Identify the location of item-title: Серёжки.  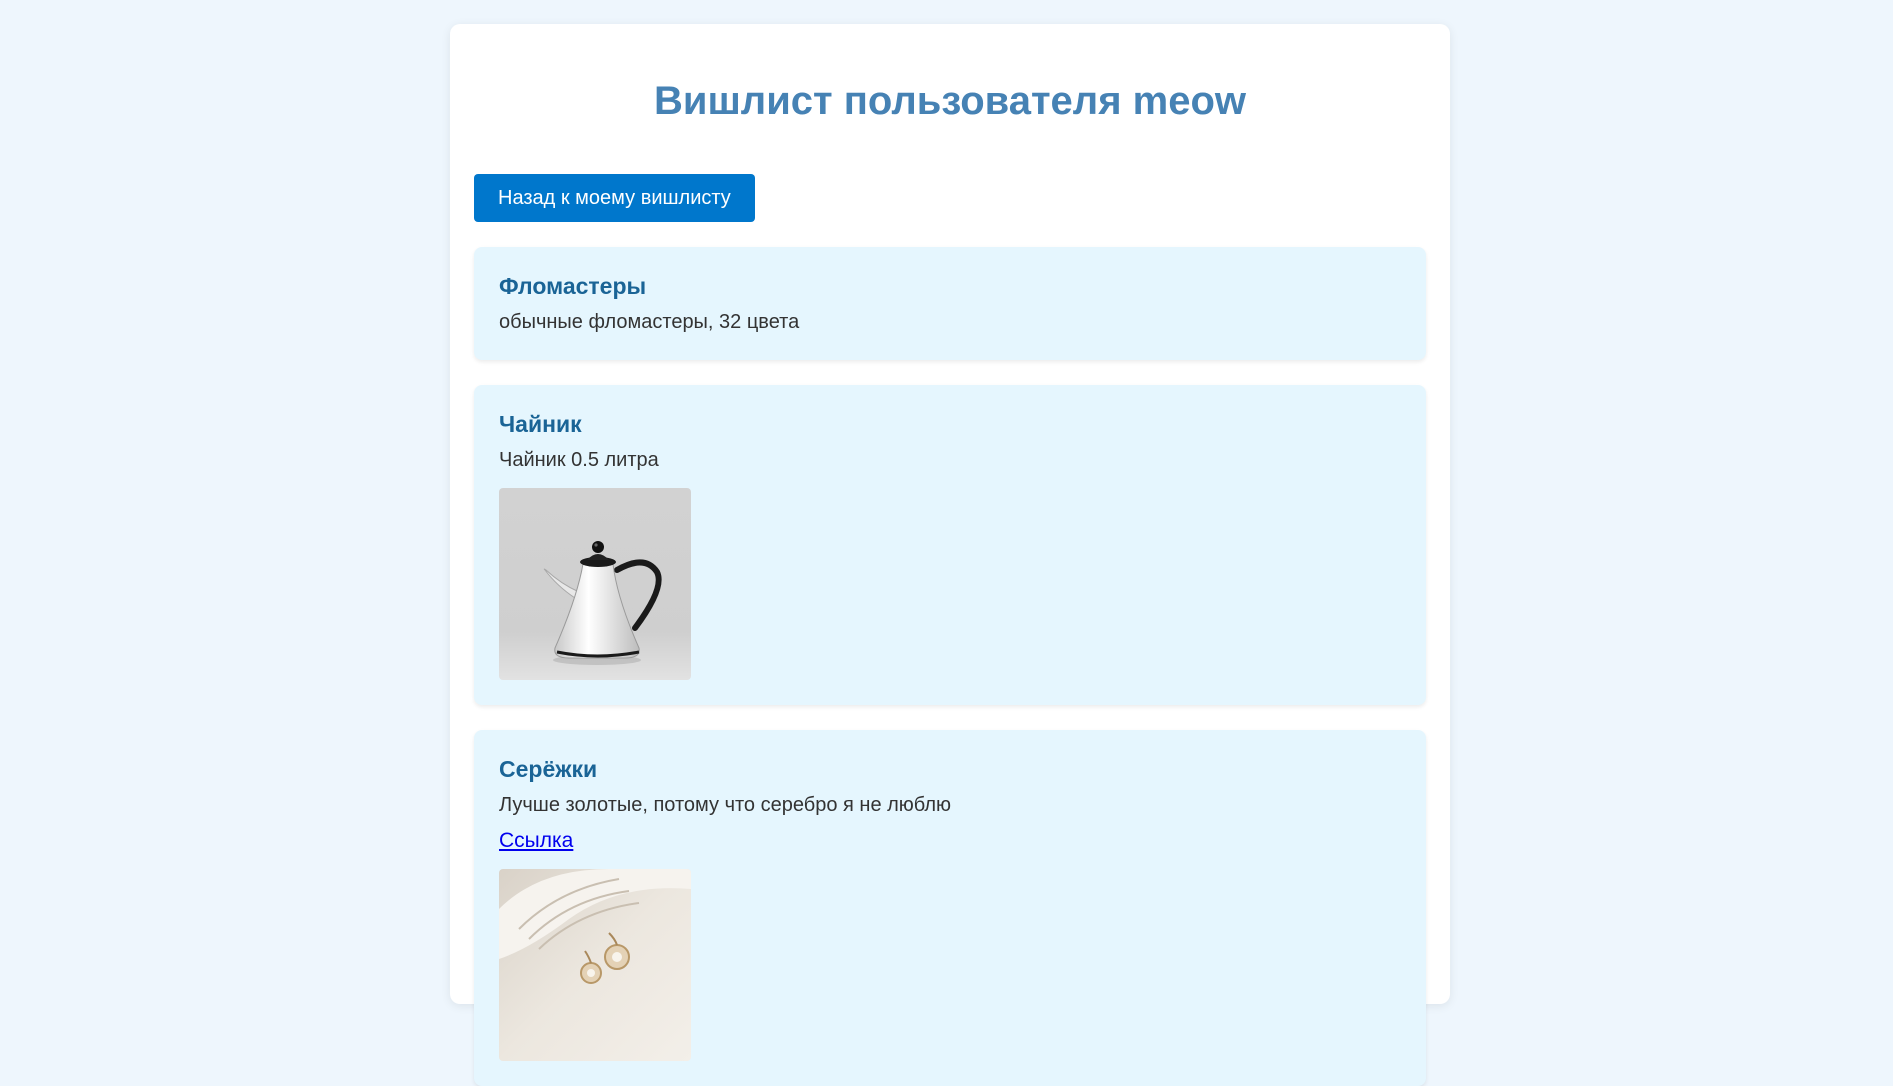
(548, 769).